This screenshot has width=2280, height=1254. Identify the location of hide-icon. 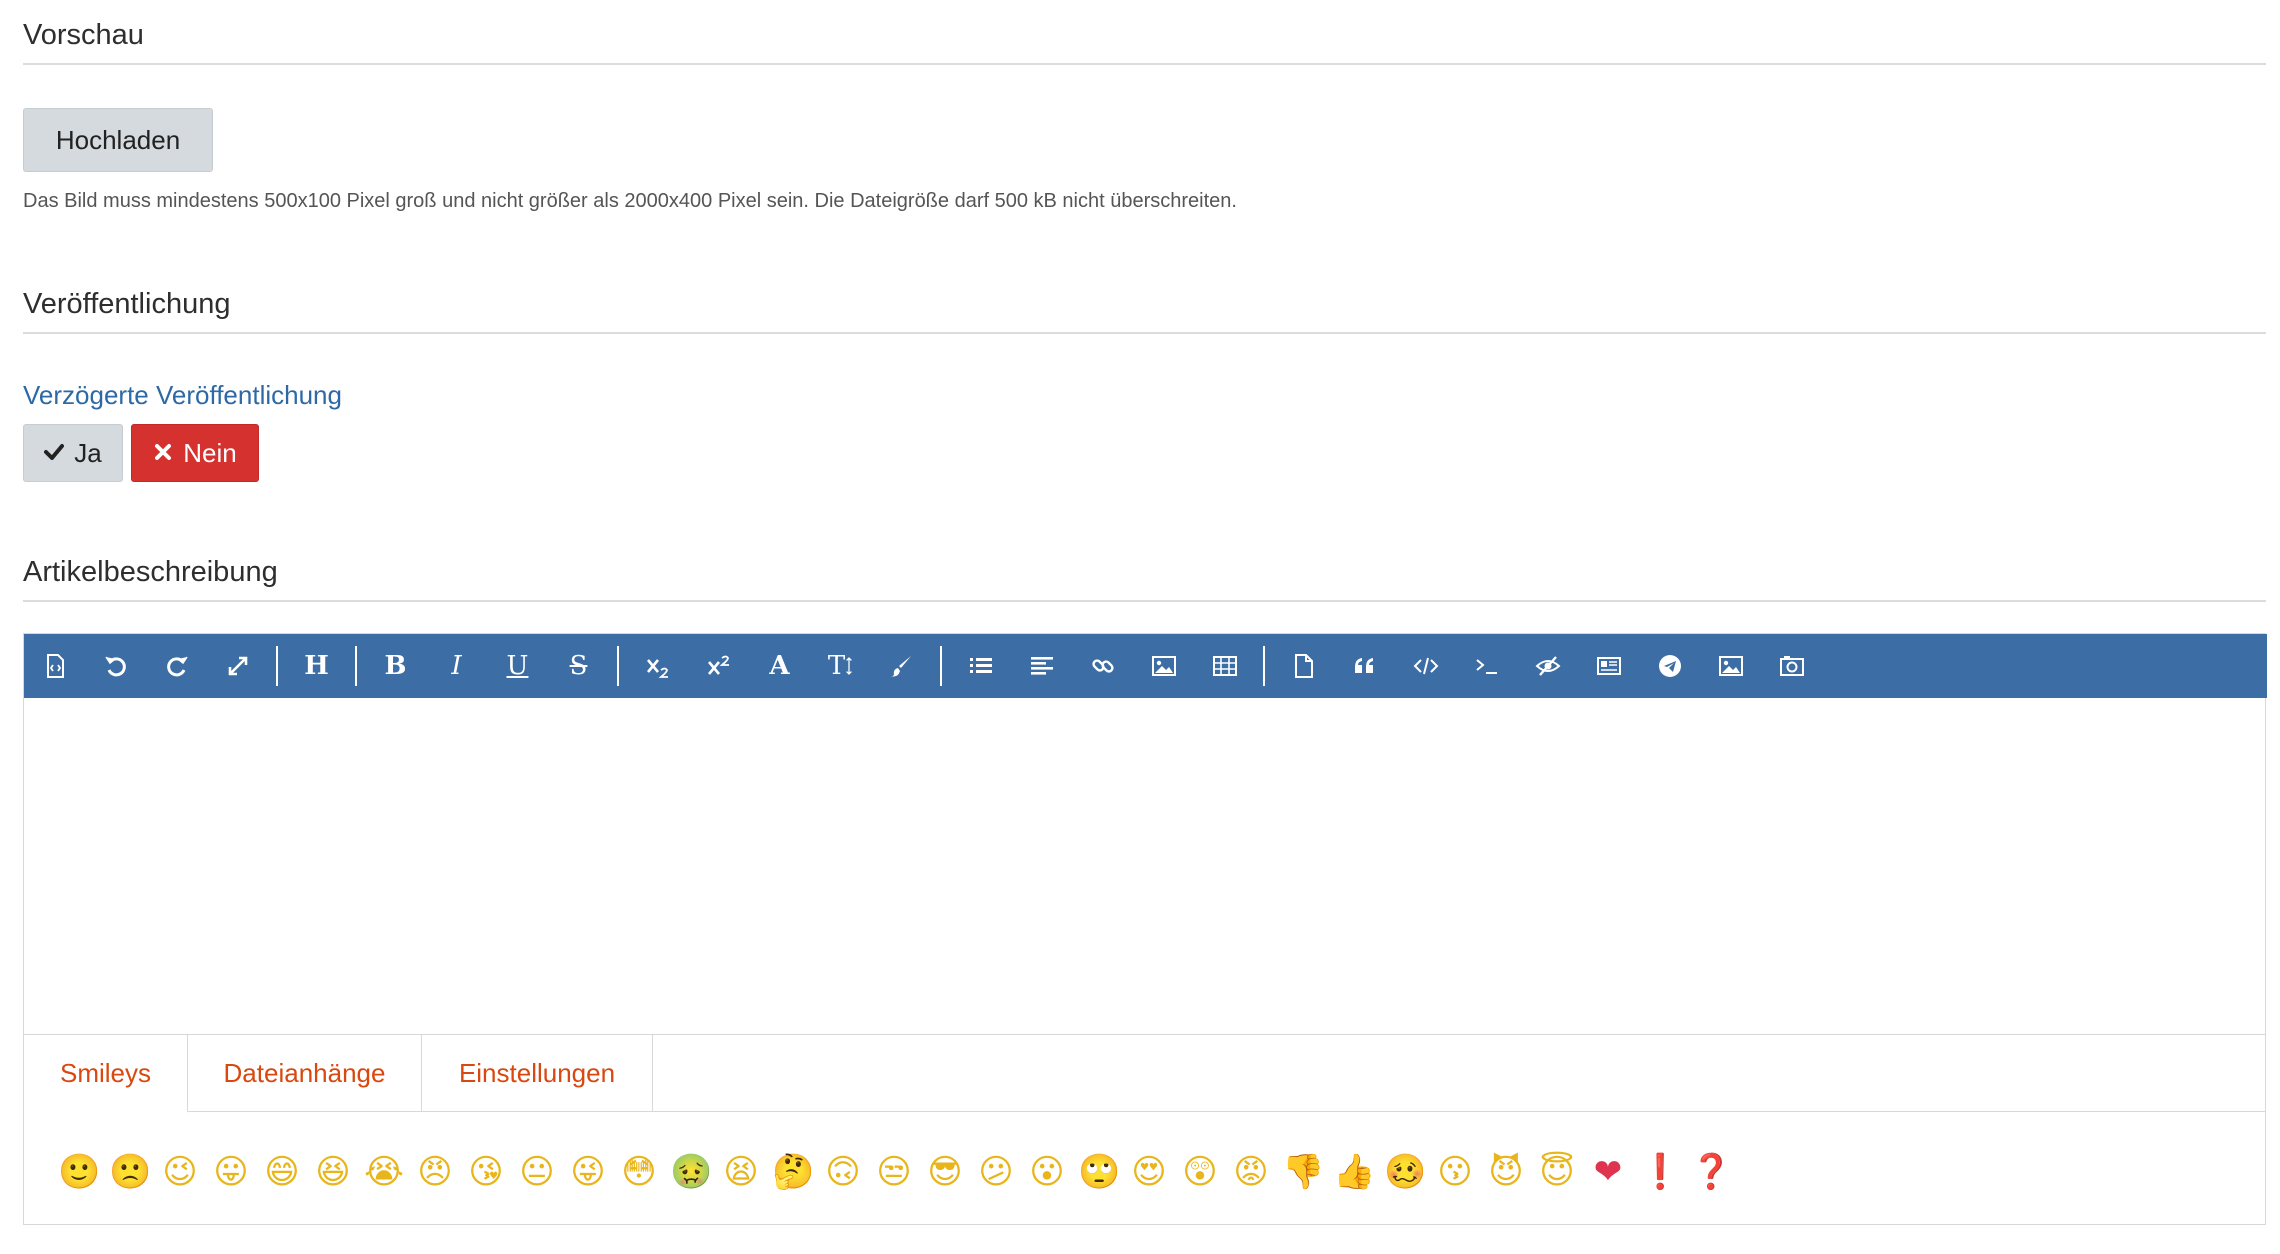
(1547, 666).